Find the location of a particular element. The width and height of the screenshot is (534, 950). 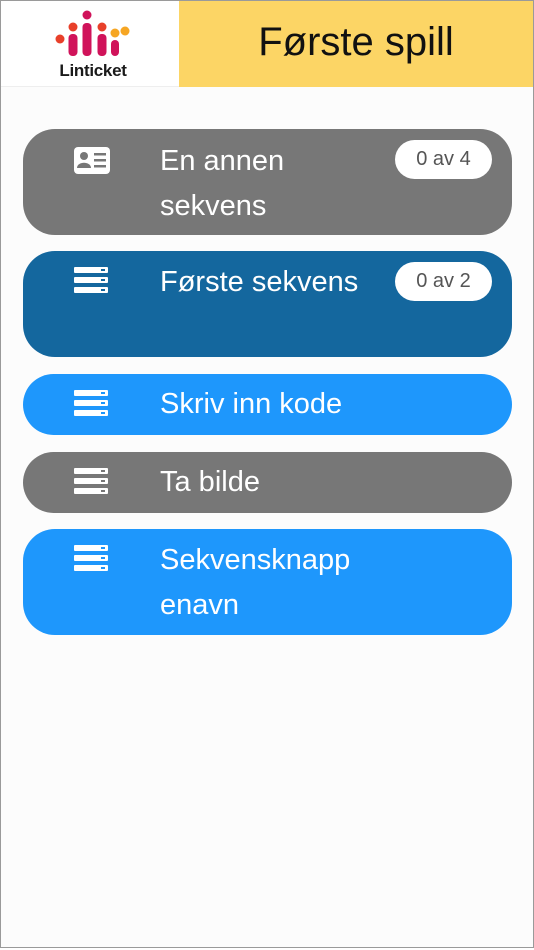

id-card-icon is located at coordinates (92, 160).